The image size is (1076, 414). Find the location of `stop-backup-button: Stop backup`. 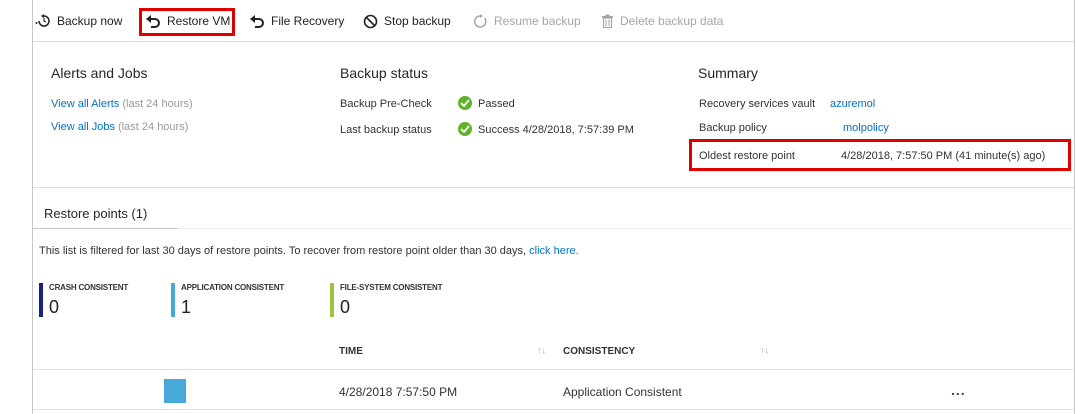

stop-backup-button: Stop backup is located at coordinates (407, 21).